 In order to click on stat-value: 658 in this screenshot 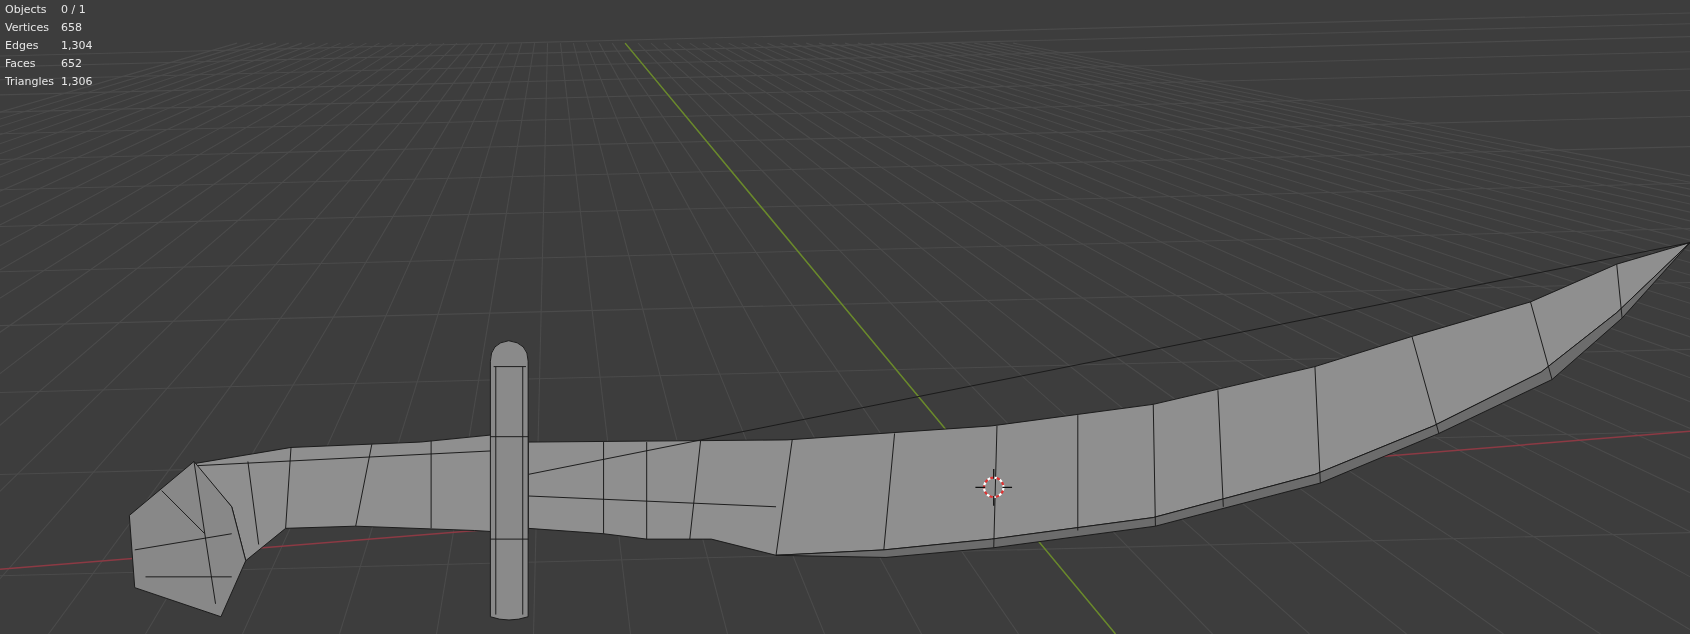, I will do `click(71, 28)`.